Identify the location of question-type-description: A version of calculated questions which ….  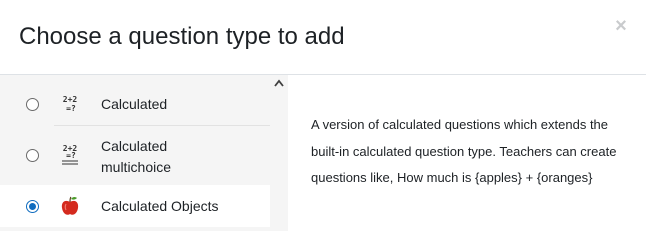
(464, 151).